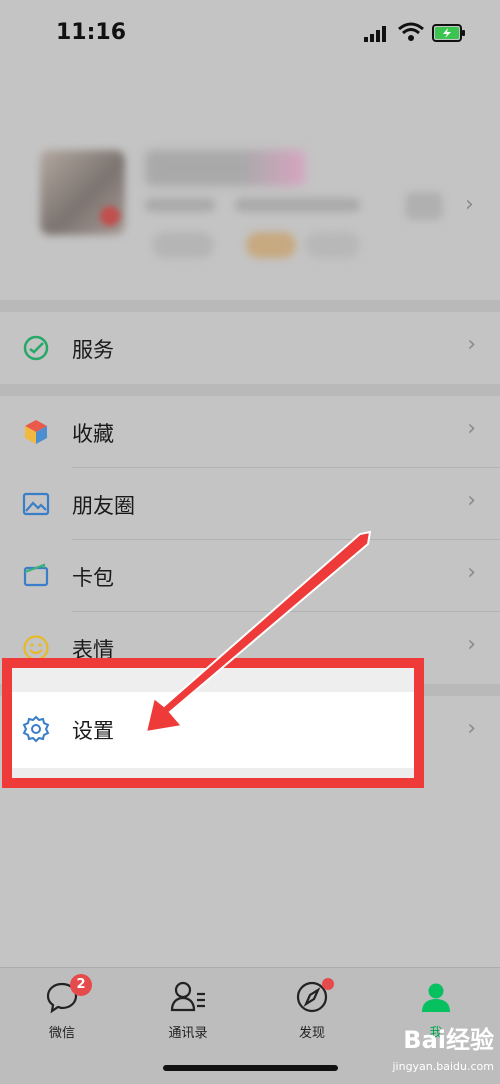 Image resolution: width=500 pixels, height=1084 pixels. I want to click on tab-label: 通讯录, so click(188, 1033).